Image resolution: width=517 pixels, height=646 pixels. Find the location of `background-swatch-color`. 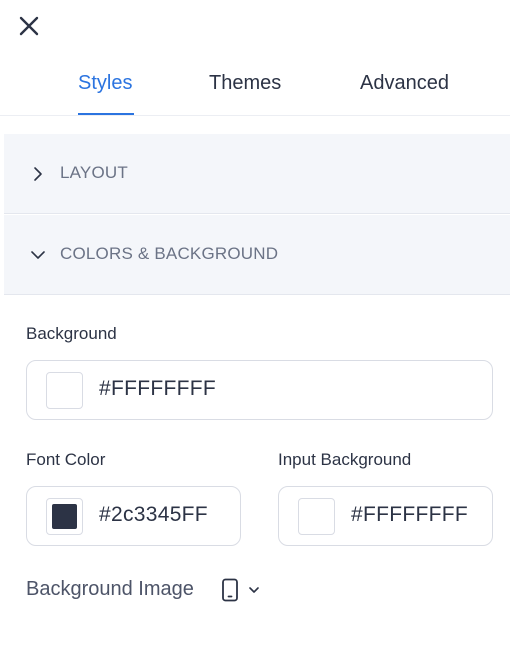

background-swatch-color is located at coordinates (64, 390).